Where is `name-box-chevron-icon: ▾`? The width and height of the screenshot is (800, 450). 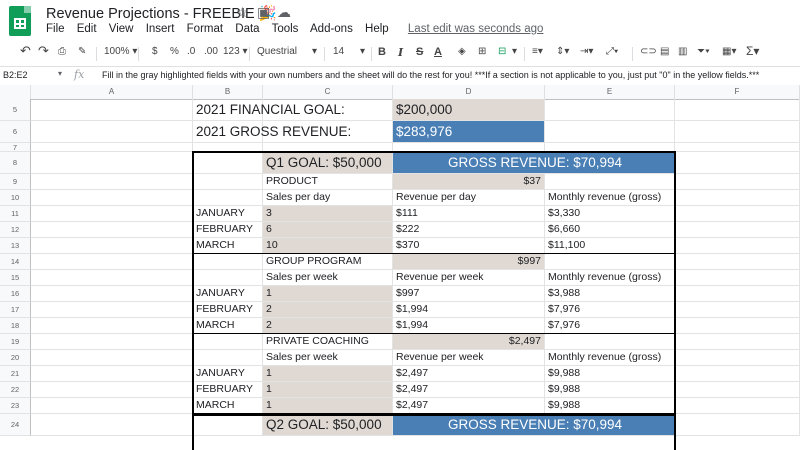 name-box-chevron-icon: ▾ is located at coordinates (60, 73).